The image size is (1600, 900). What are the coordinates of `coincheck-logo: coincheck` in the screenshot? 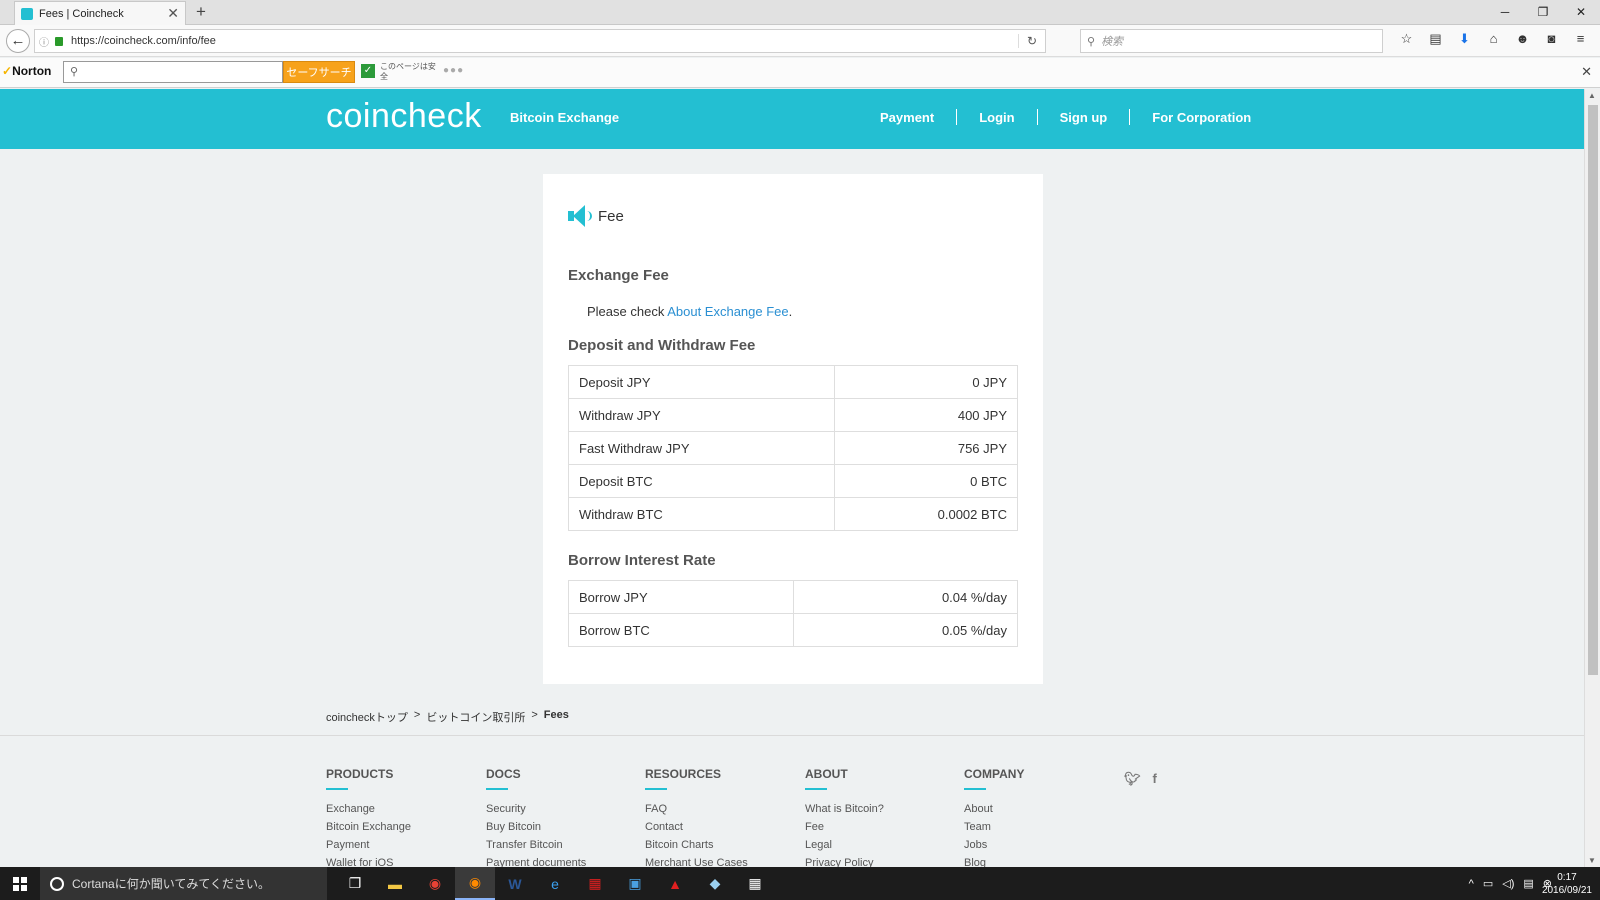 It's located at (404, 116).